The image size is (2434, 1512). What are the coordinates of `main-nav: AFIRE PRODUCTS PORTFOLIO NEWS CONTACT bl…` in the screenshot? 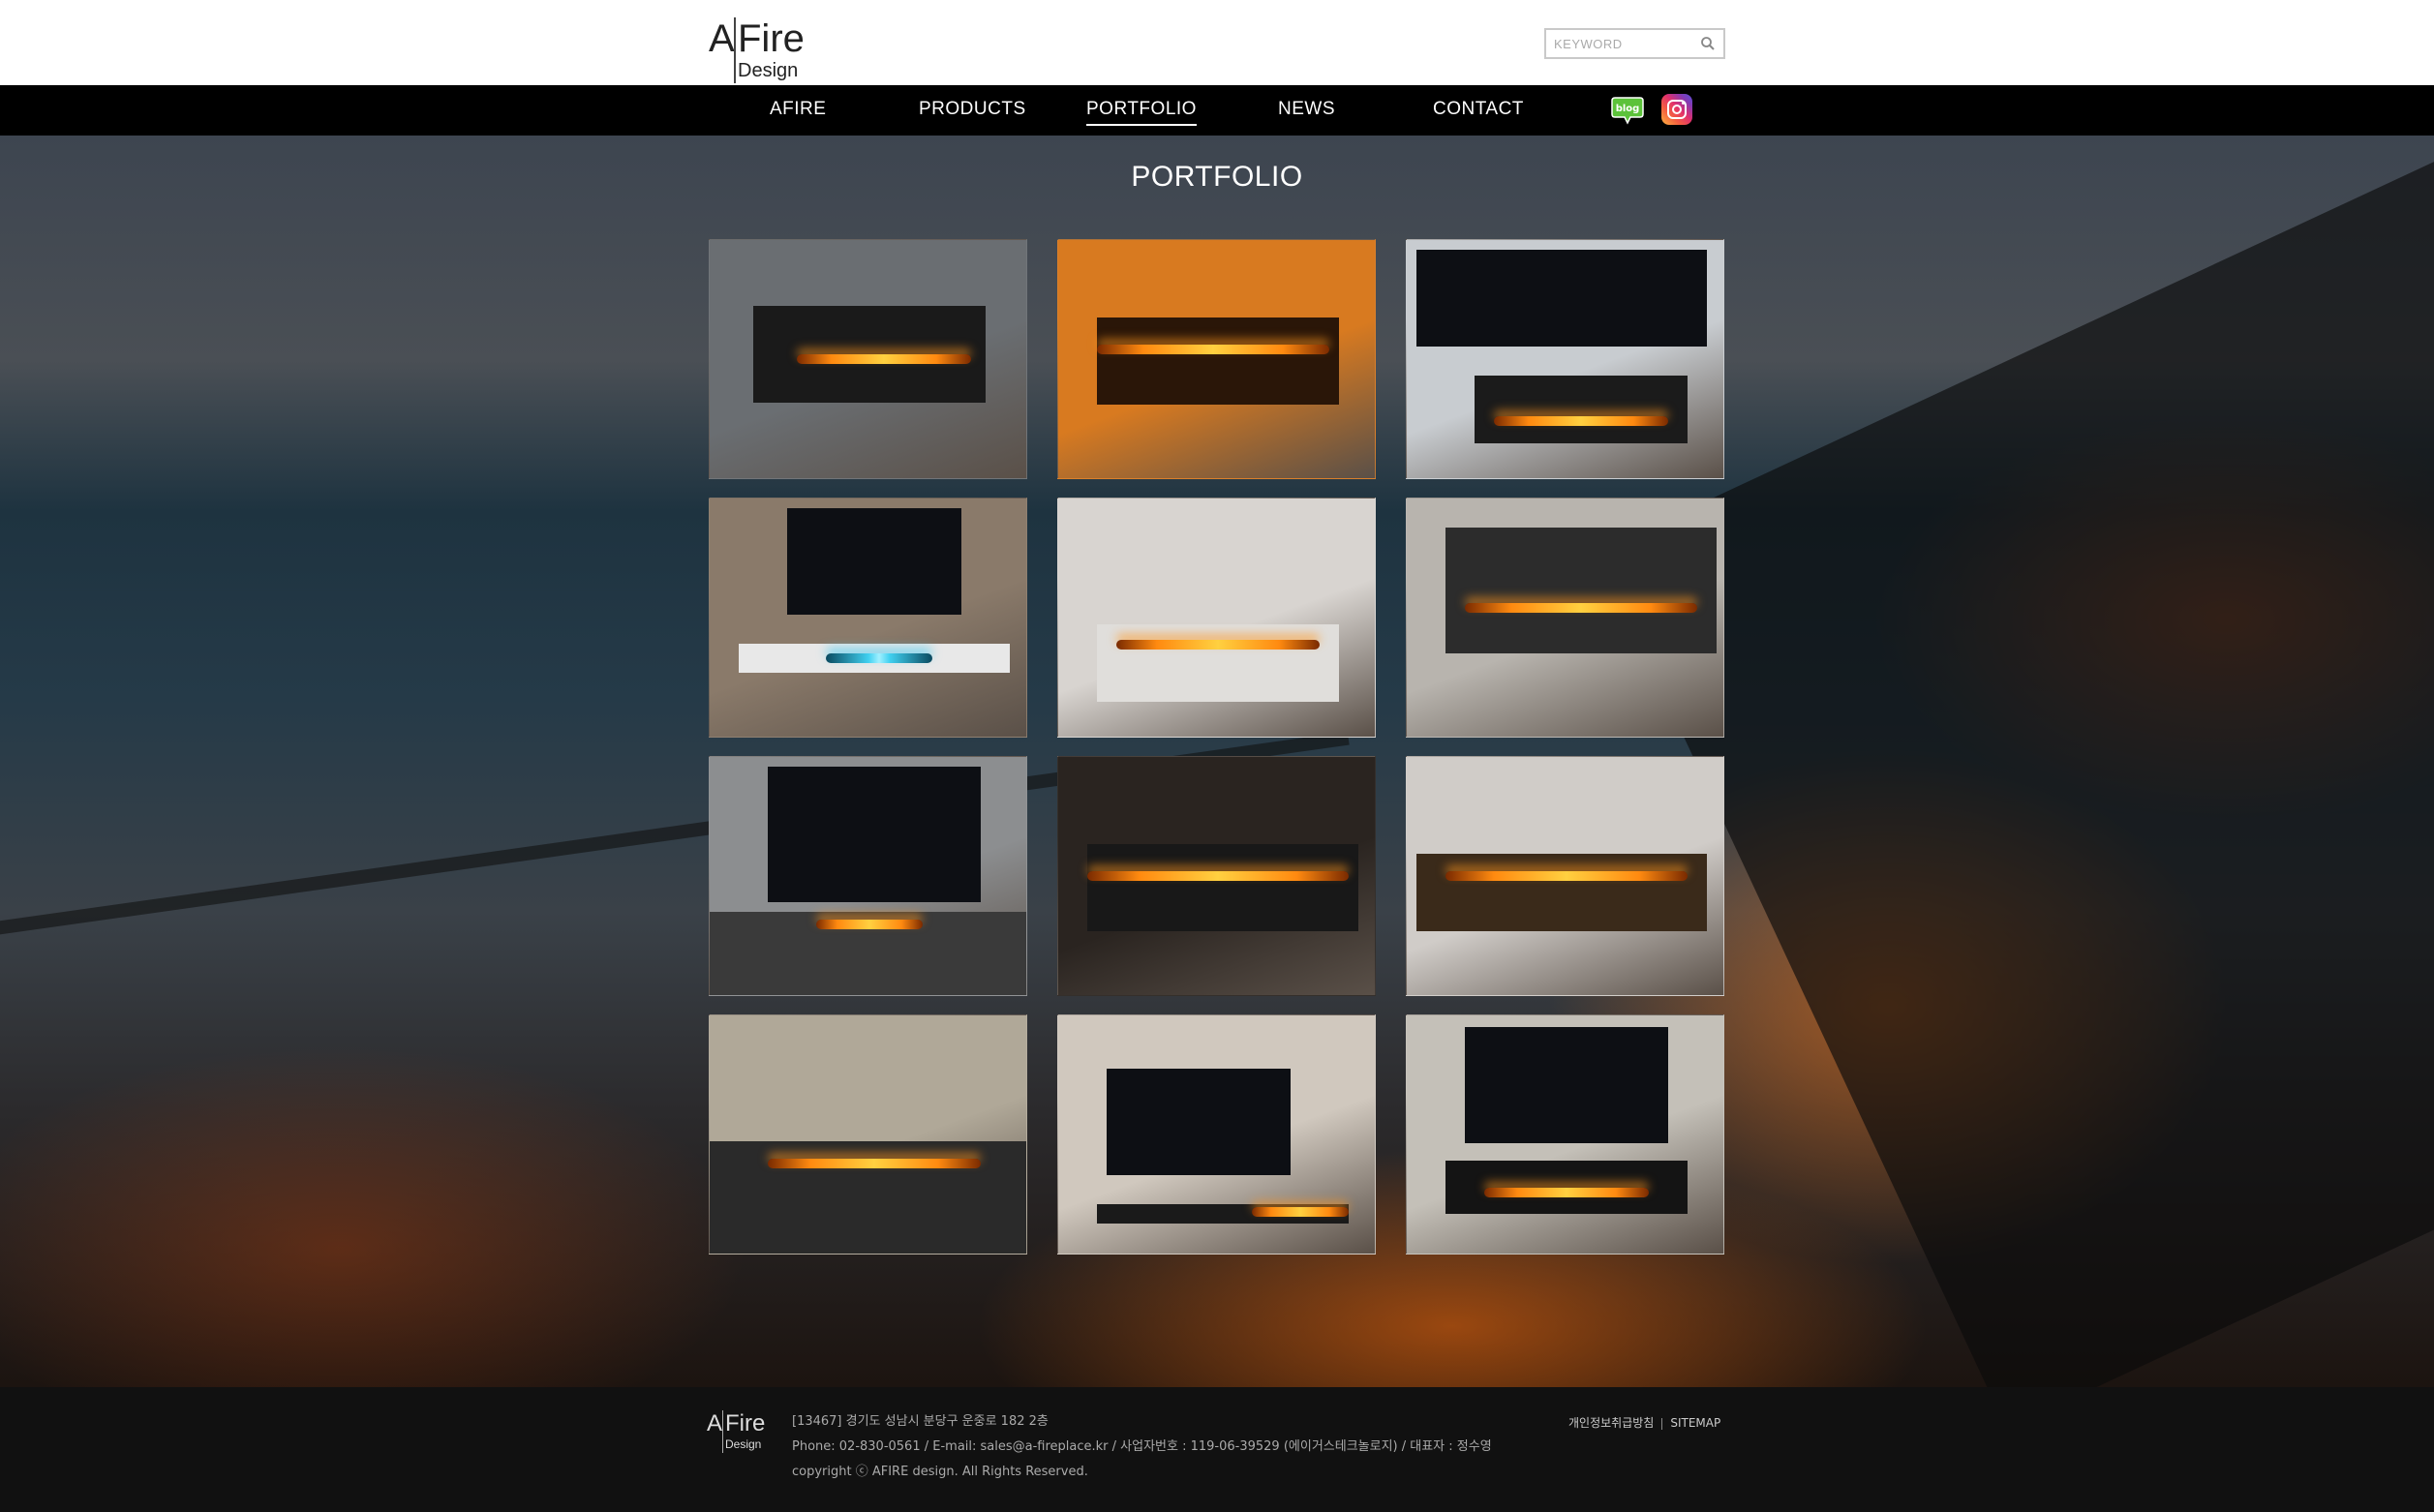 It's located at (1217, 110).